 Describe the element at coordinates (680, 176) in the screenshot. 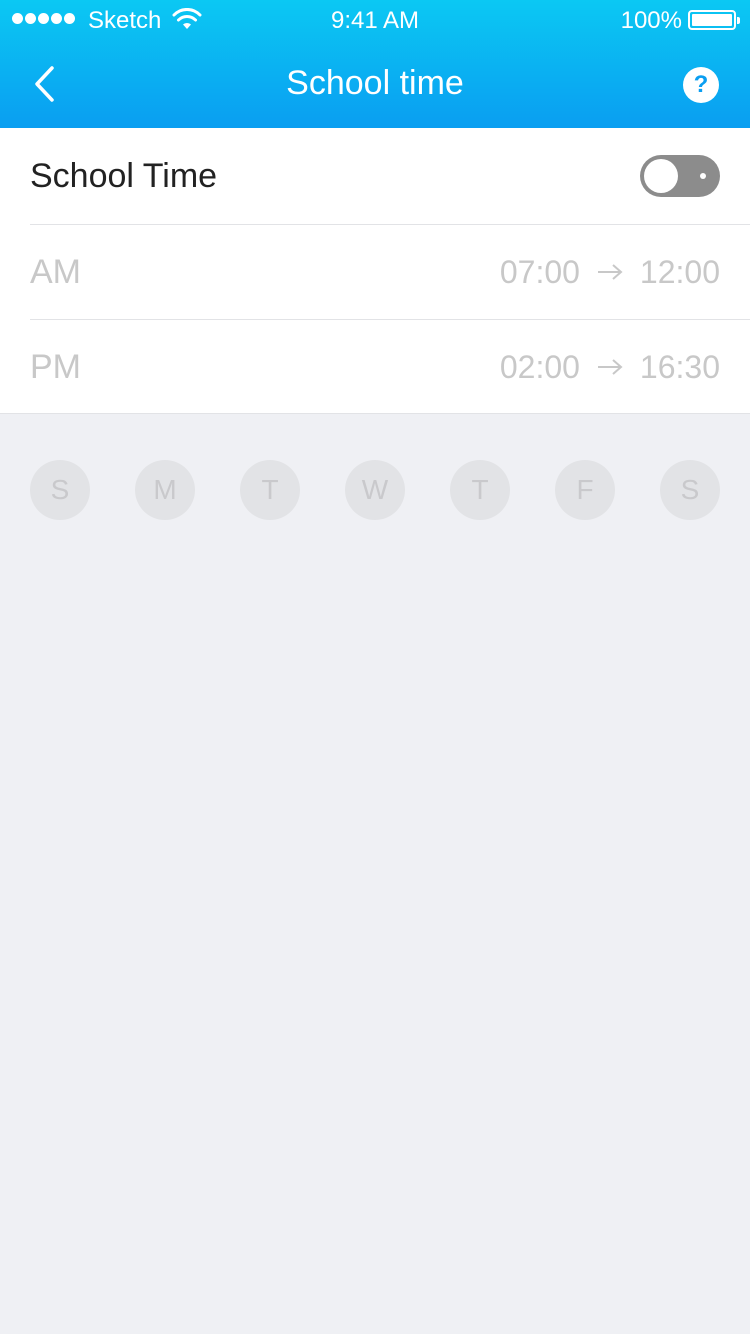

I see `school-time-toggle` at that location.